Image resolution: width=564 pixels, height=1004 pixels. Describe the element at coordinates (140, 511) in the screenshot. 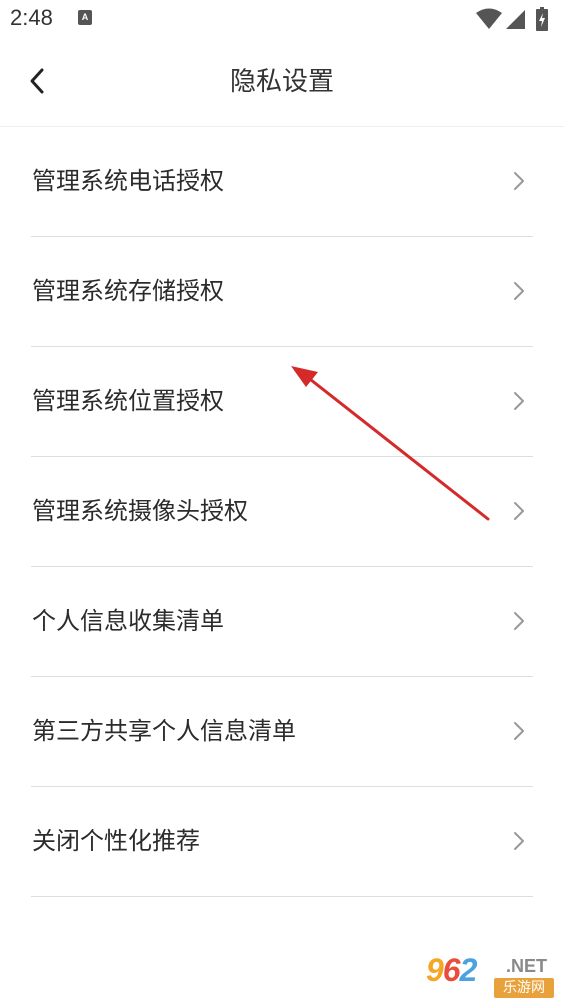

I see `menu-item-label: 管理系统摄像头授权` at that location.